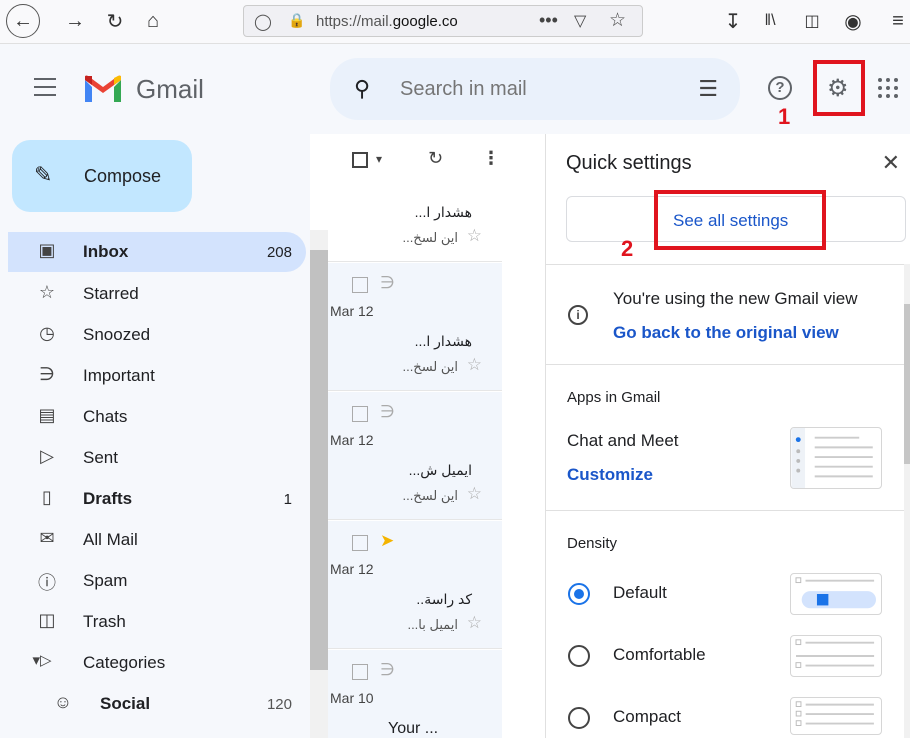 The image size is (910, 738). Describe the element at coordinates (110, 539) in the screenshot. I see `sidebar-item-label: All Mail` at that location.